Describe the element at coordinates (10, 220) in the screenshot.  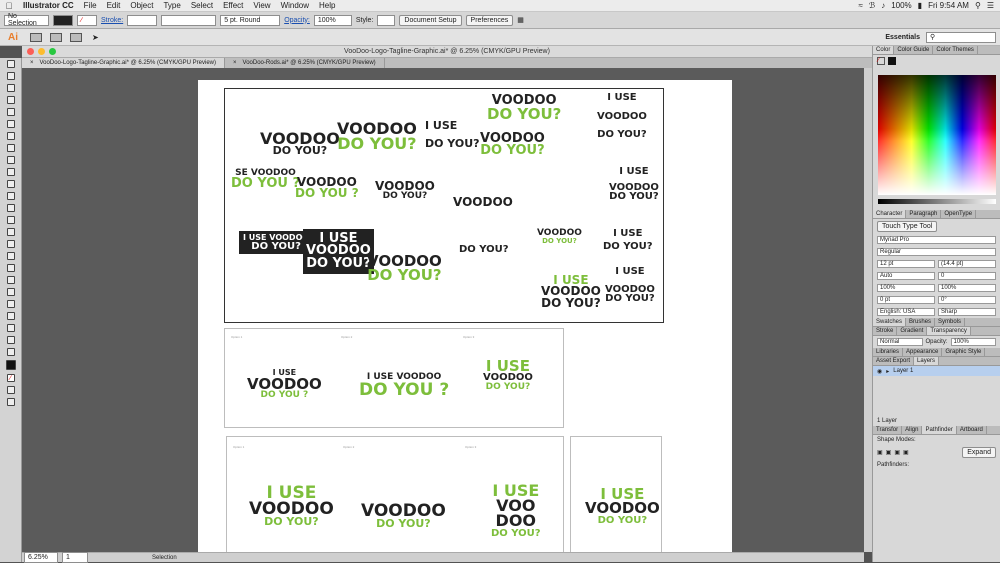
I see `shape-builder-icon` at that location.